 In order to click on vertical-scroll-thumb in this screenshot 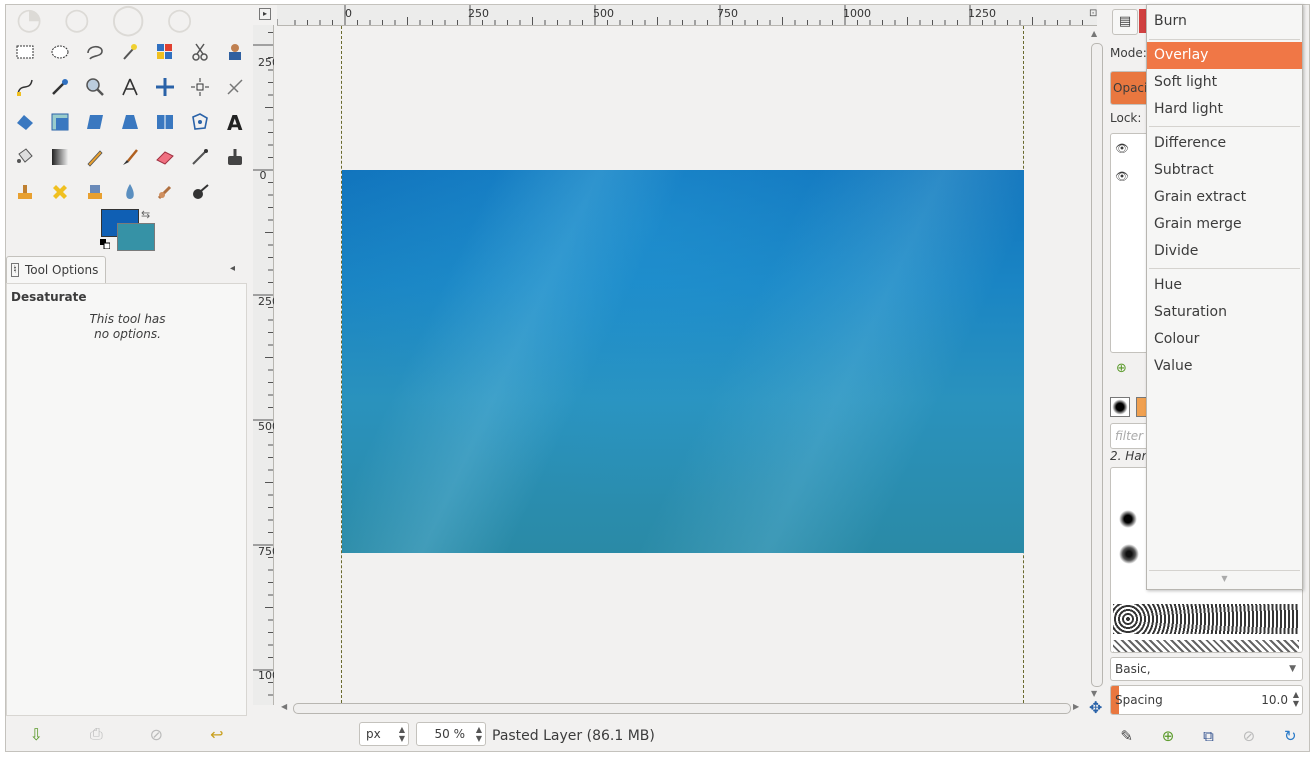, I will do `click(1097, 365)`.